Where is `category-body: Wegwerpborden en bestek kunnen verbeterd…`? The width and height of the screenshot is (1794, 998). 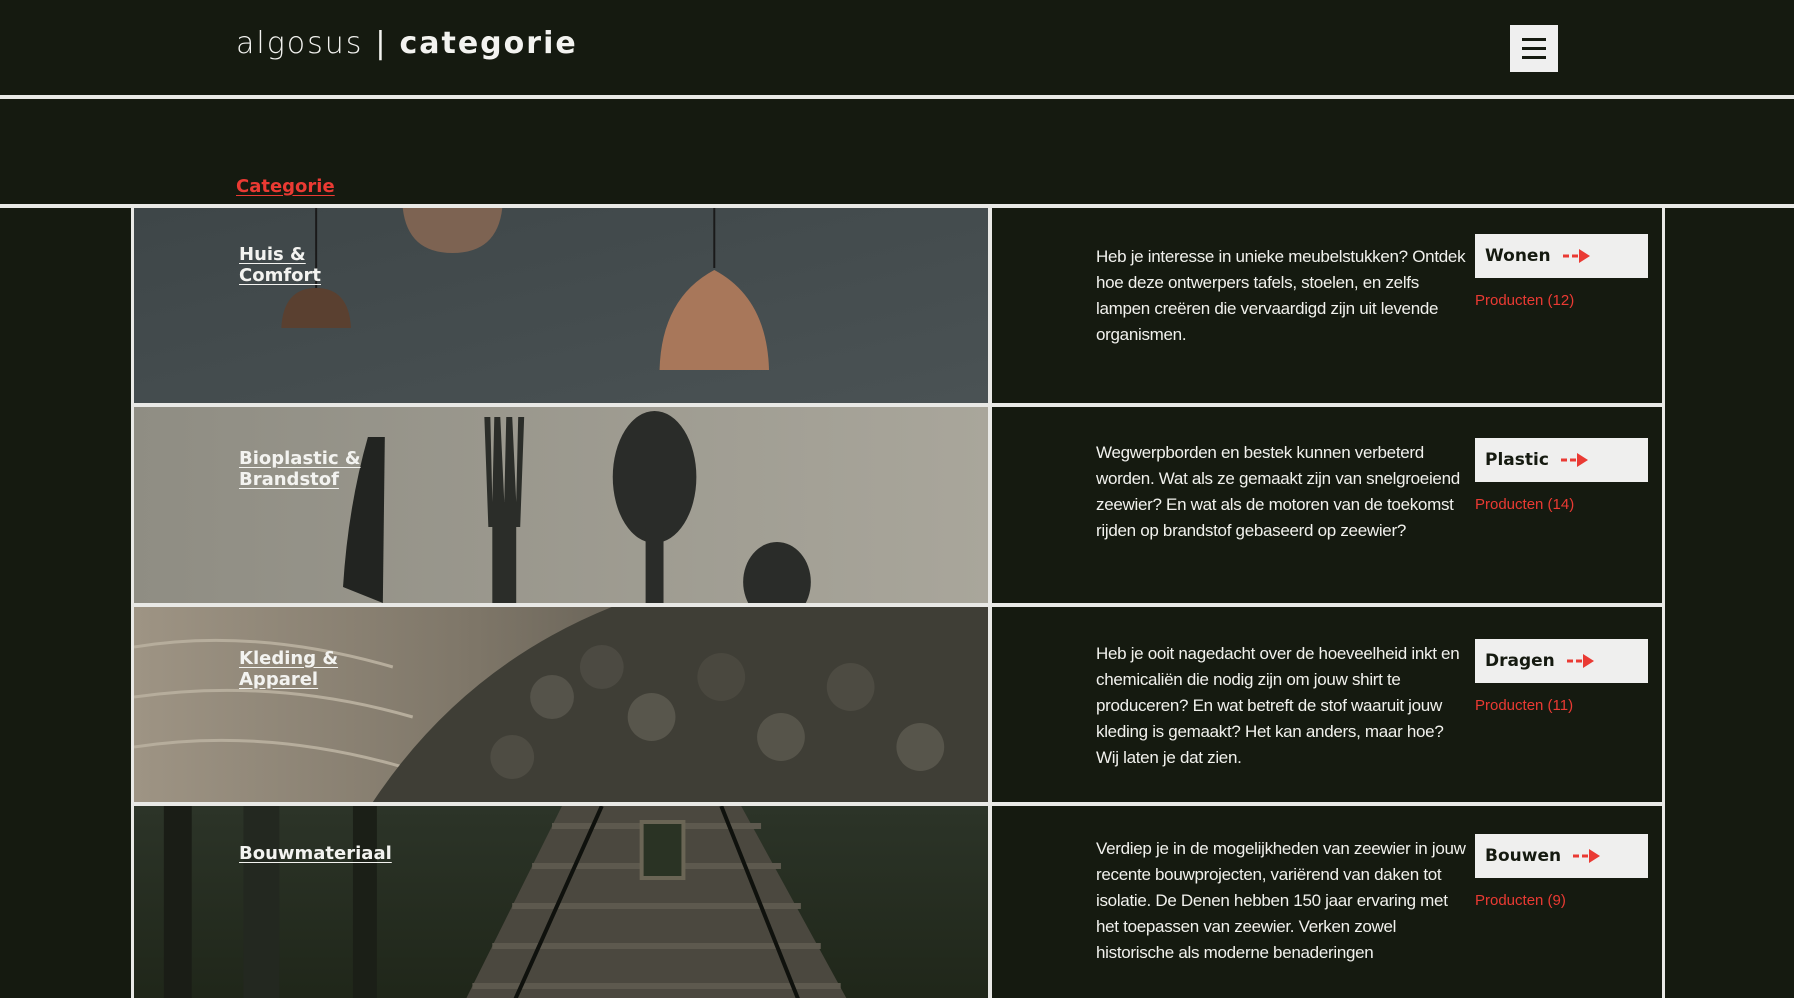
category-body: Wegwerpborden en bestek kunnen verbeterd… is located at coordinates (1327, 505).